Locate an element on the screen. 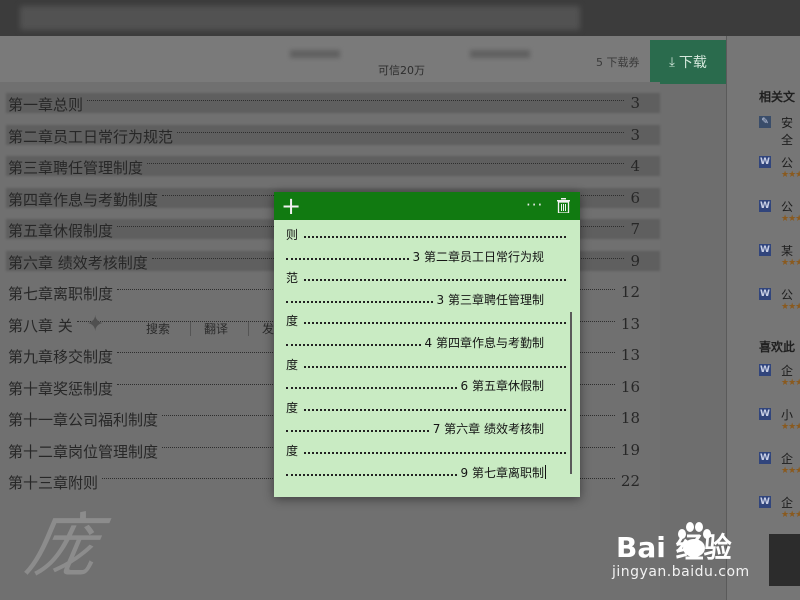 This screenshot has height=600, width=800. like-docs-title: 喜欢此 is located at coordinates (777, 347).